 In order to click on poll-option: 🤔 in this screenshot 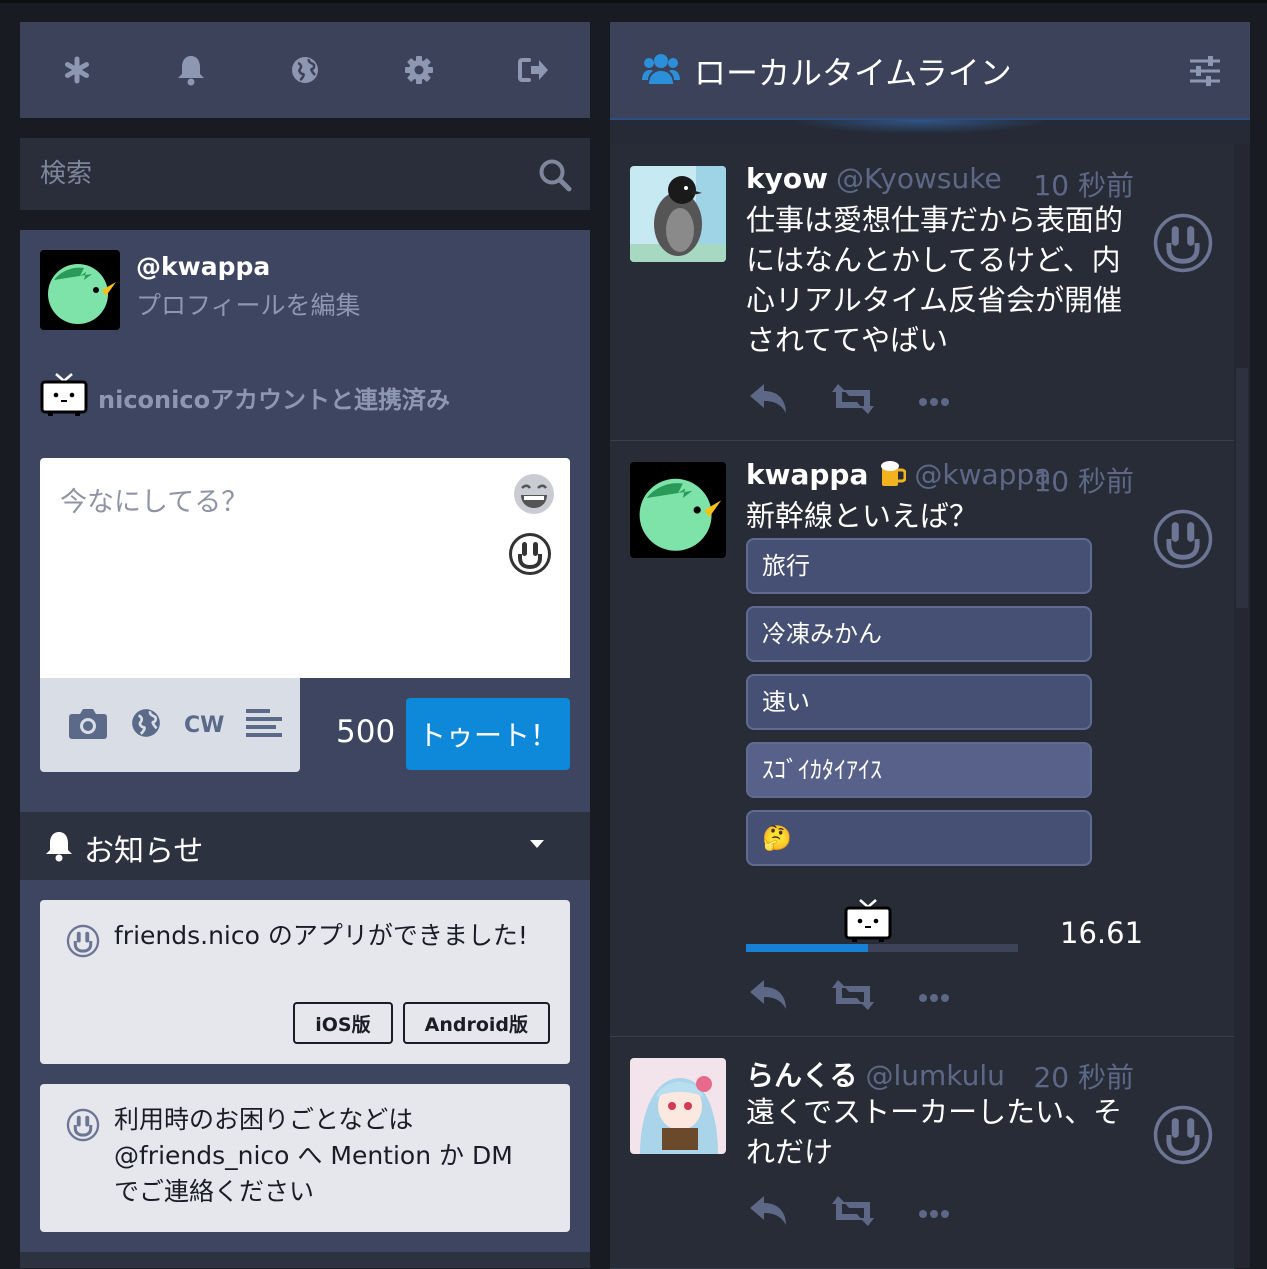, I will do `click(919, 838)`.